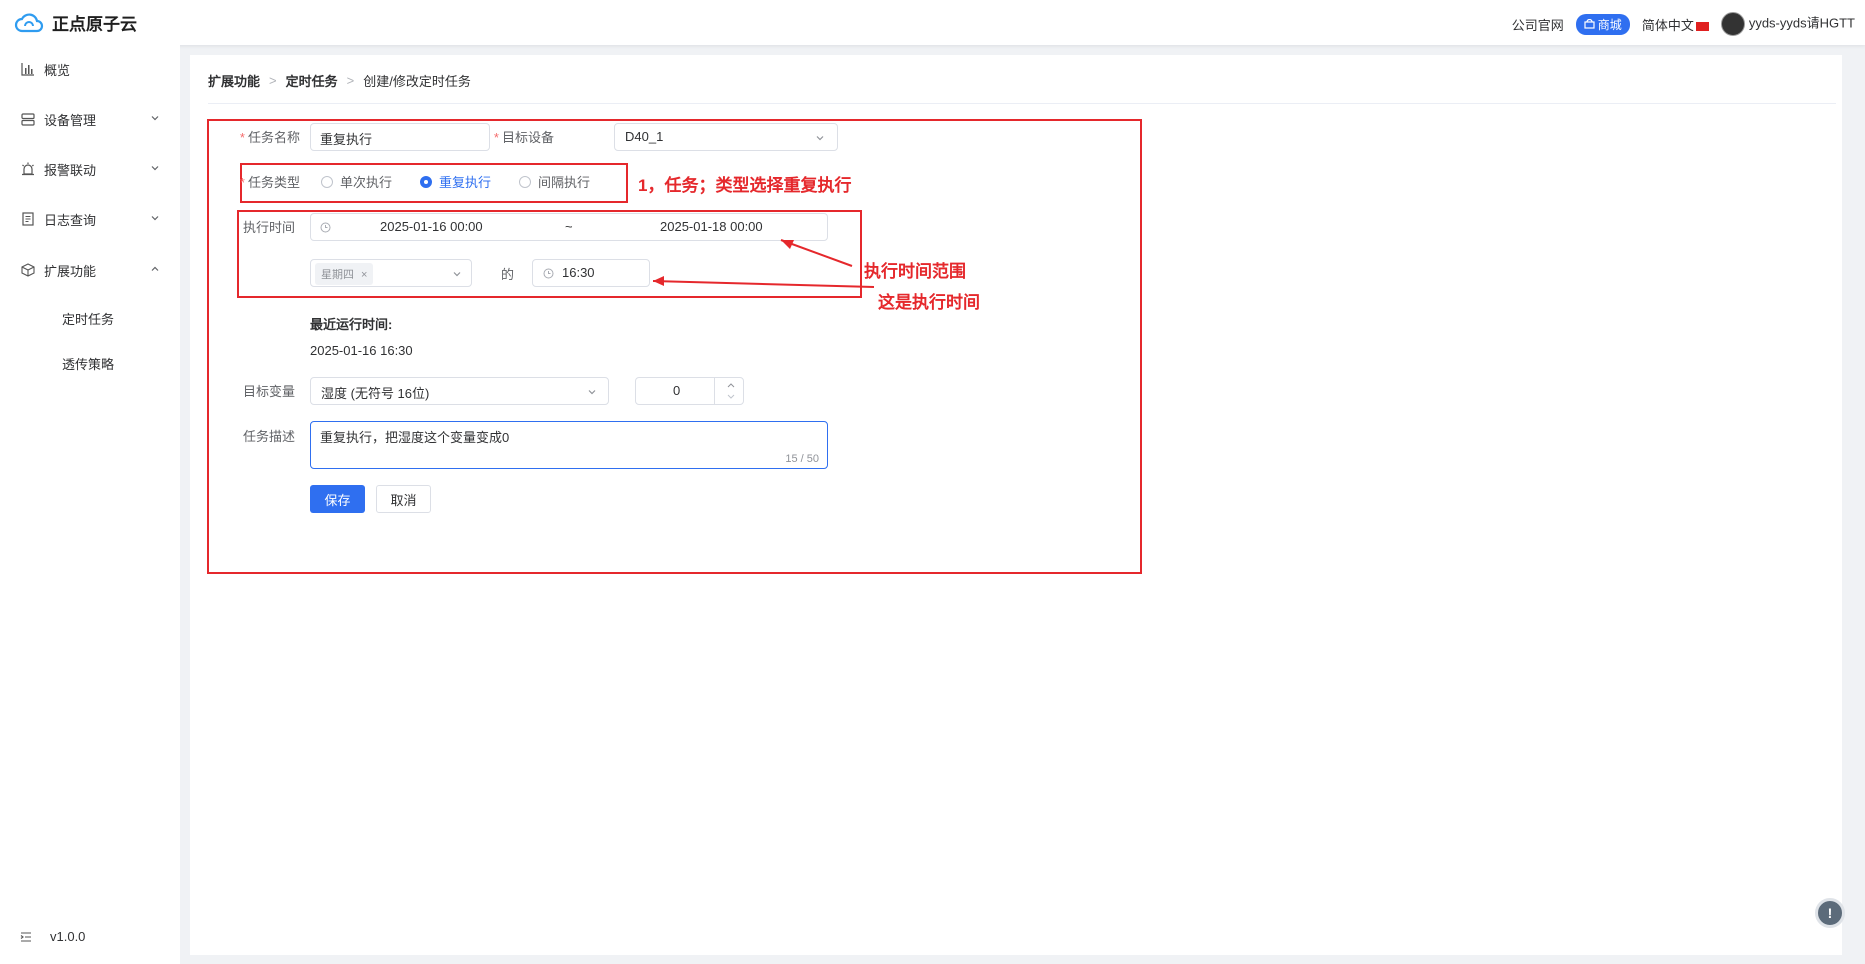 Image resolution: width=1865 pixels, height=964 pixels. What do you see at coordinates (28, 219) in the screenshot?
I see `log-icon` at bounding box center [28, 219].